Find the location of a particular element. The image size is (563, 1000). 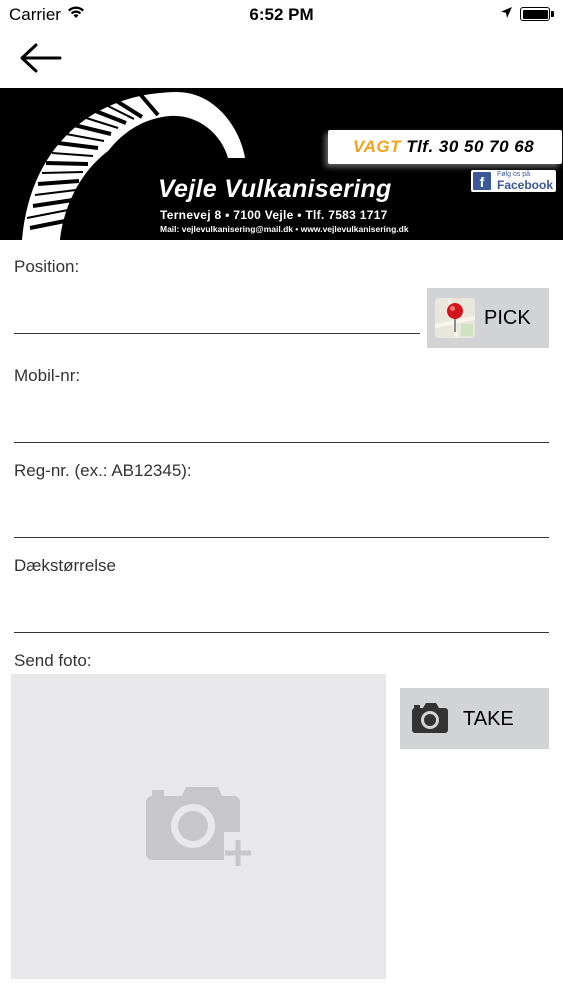

tire-size-input is located at coordinates (281, 615).